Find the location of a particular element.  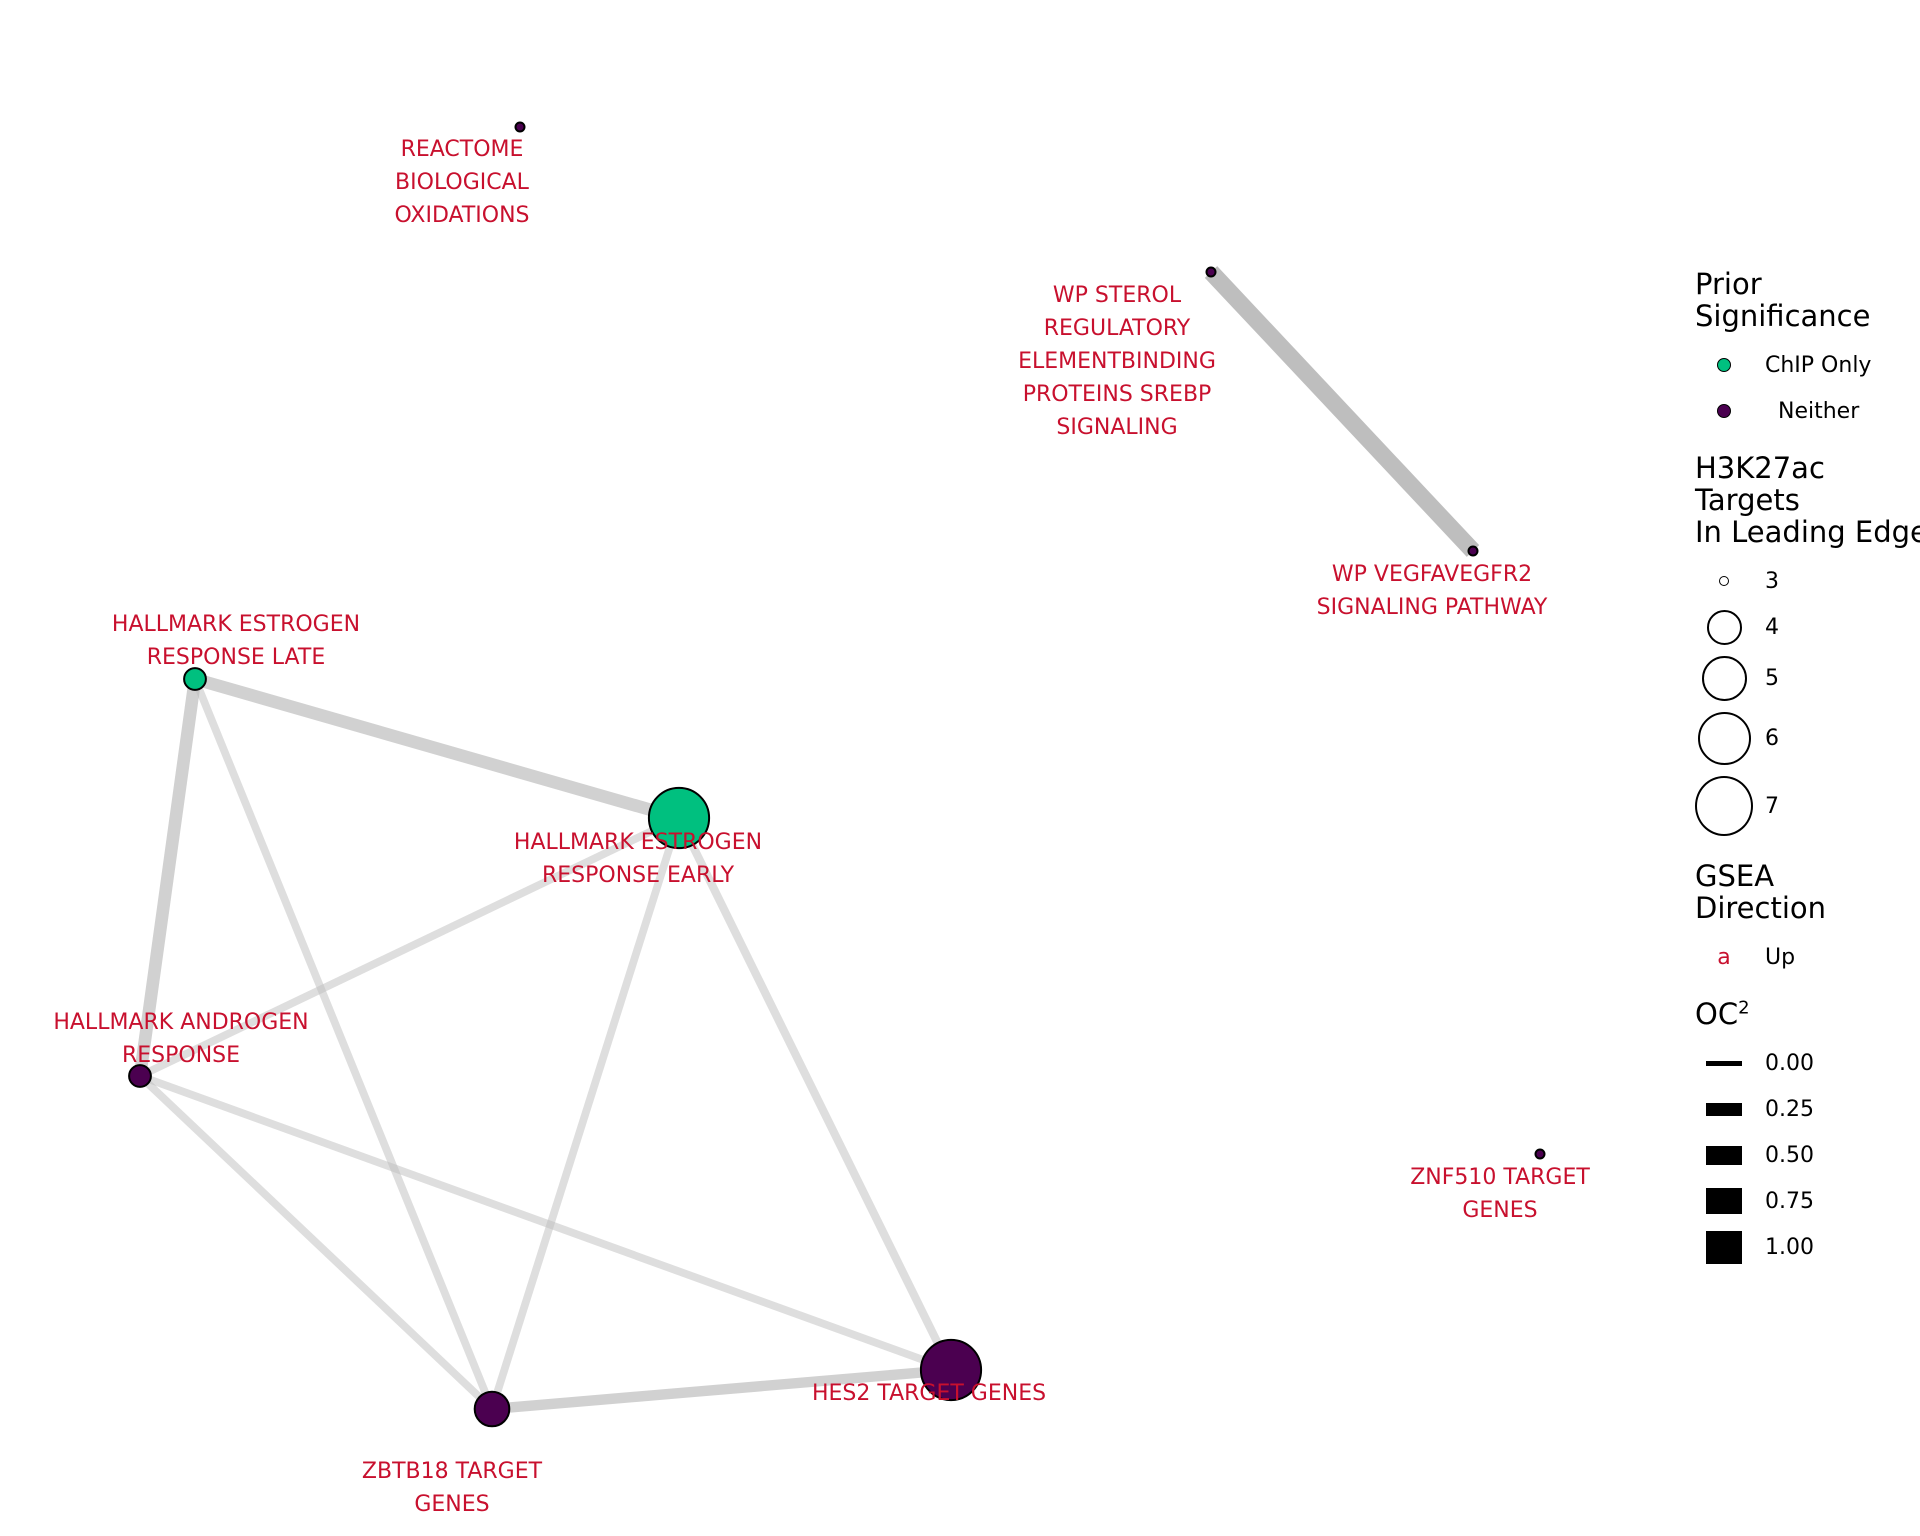

legend-label: 0.25 is located at coordinates (1789, 1109).